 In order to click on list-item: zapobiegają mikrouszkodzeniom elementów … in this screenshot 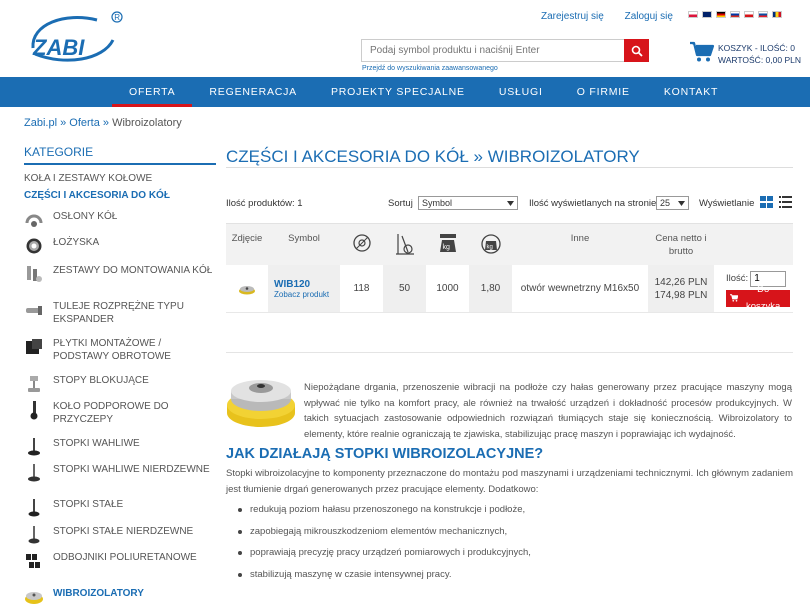, I will do `click(384, 536)`.